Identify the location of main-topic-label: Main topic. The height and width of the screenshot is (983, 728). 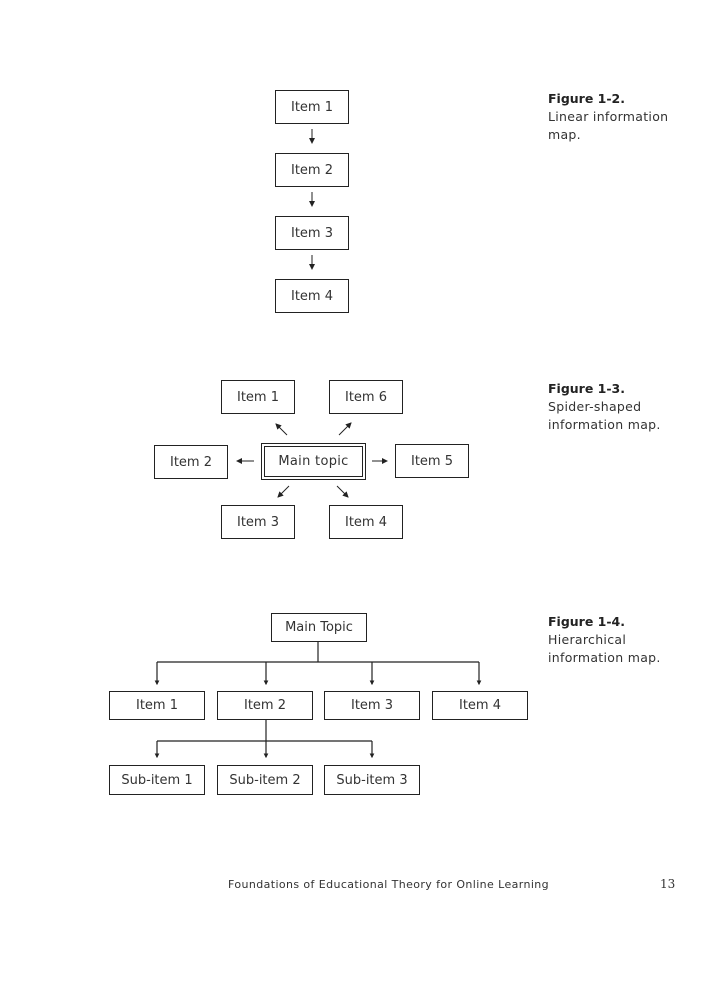
(313, 461).